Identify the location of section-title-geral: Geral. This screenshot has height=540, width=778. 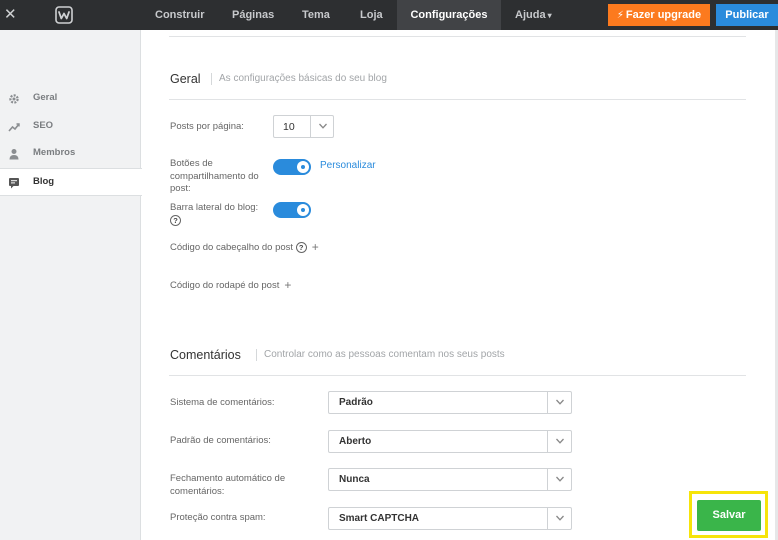
(185, 79).